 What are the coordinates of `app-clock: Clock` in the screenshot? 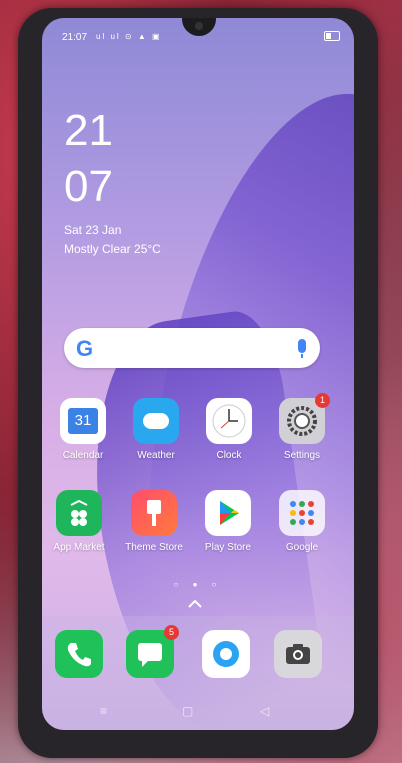 It's located at (229, 429).